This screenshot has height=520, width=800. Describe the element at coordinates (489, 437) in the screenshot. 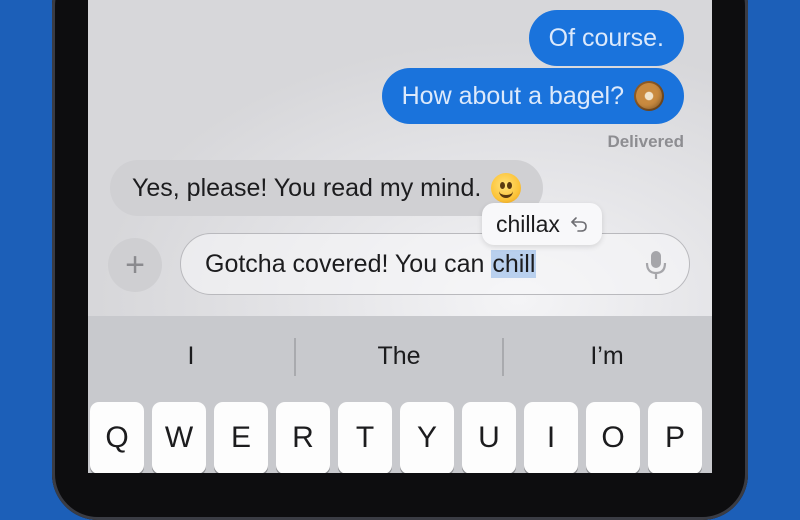

I see `key-u: U` at that location.